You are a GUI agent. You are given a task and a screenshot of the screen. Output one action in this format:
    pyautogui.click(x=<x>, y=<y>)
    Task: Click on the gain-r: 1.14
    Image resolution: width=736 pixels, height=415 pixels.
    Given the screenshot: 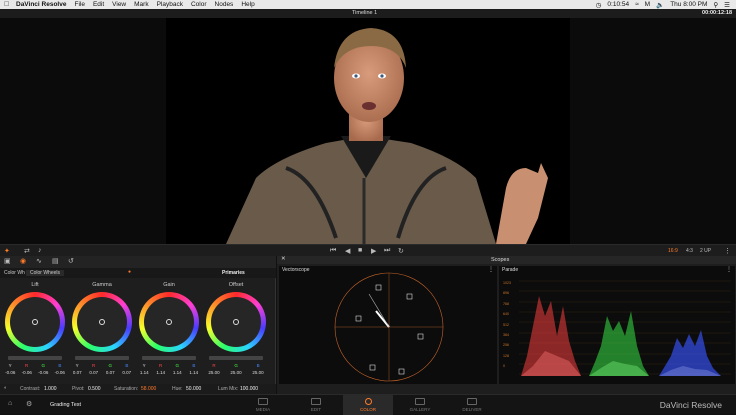 What is the action you would take?
    pyautogui.click(x=160, y=372)
    